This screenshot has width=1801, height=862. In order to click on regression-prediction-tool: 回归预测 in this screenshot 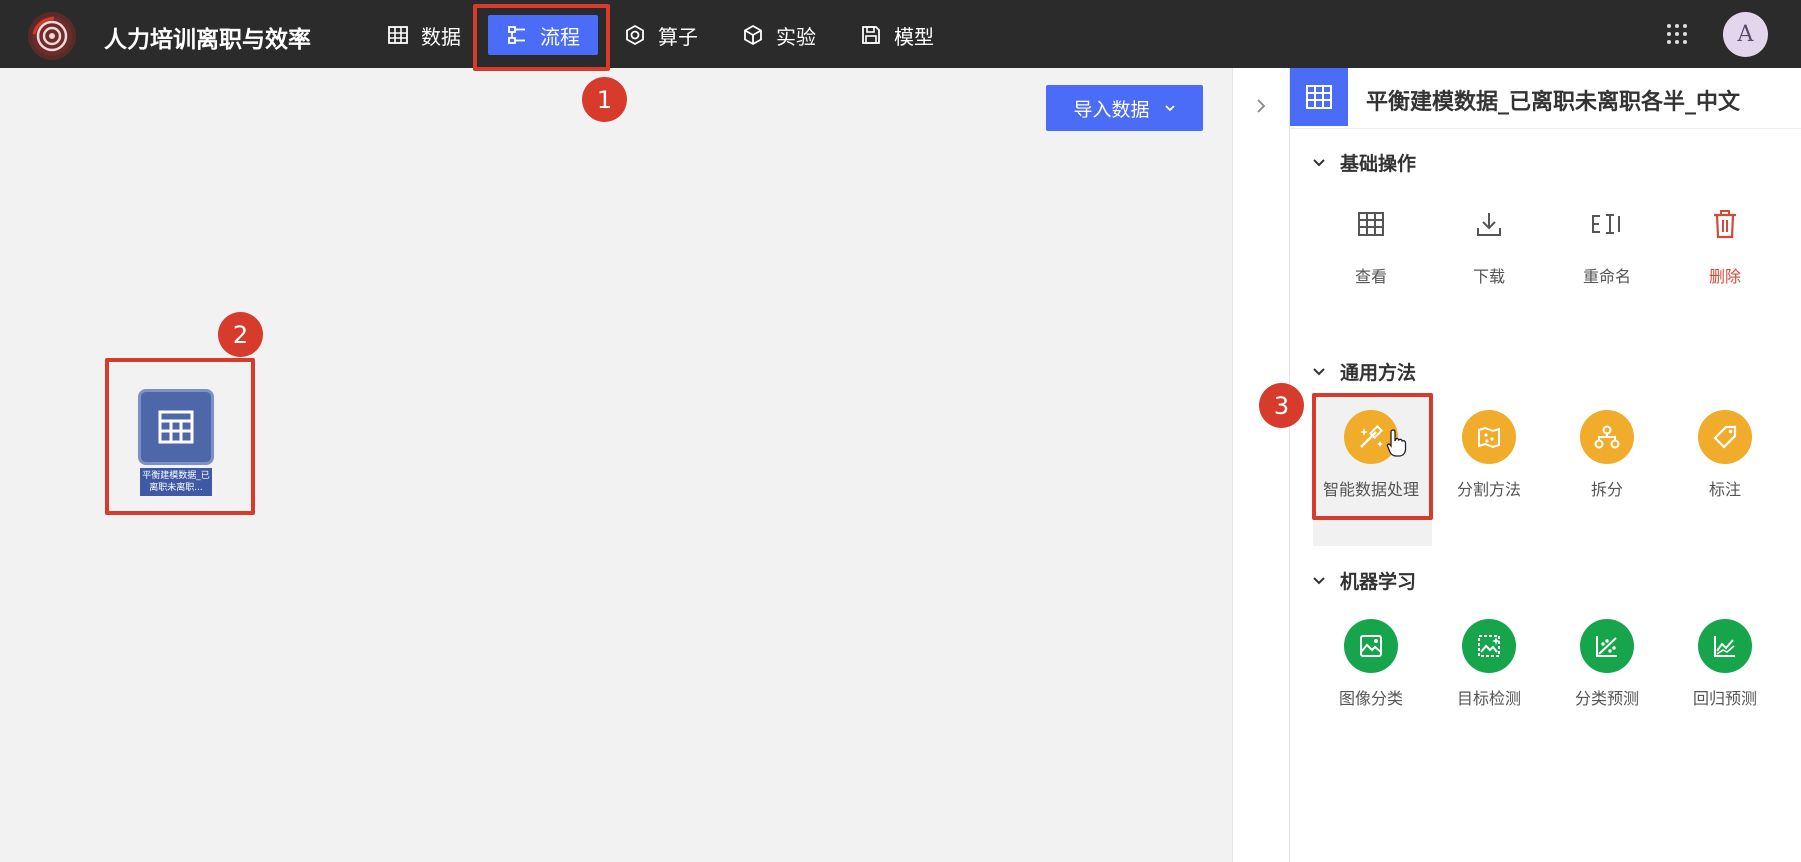, I will do `click(1725, 664)`.